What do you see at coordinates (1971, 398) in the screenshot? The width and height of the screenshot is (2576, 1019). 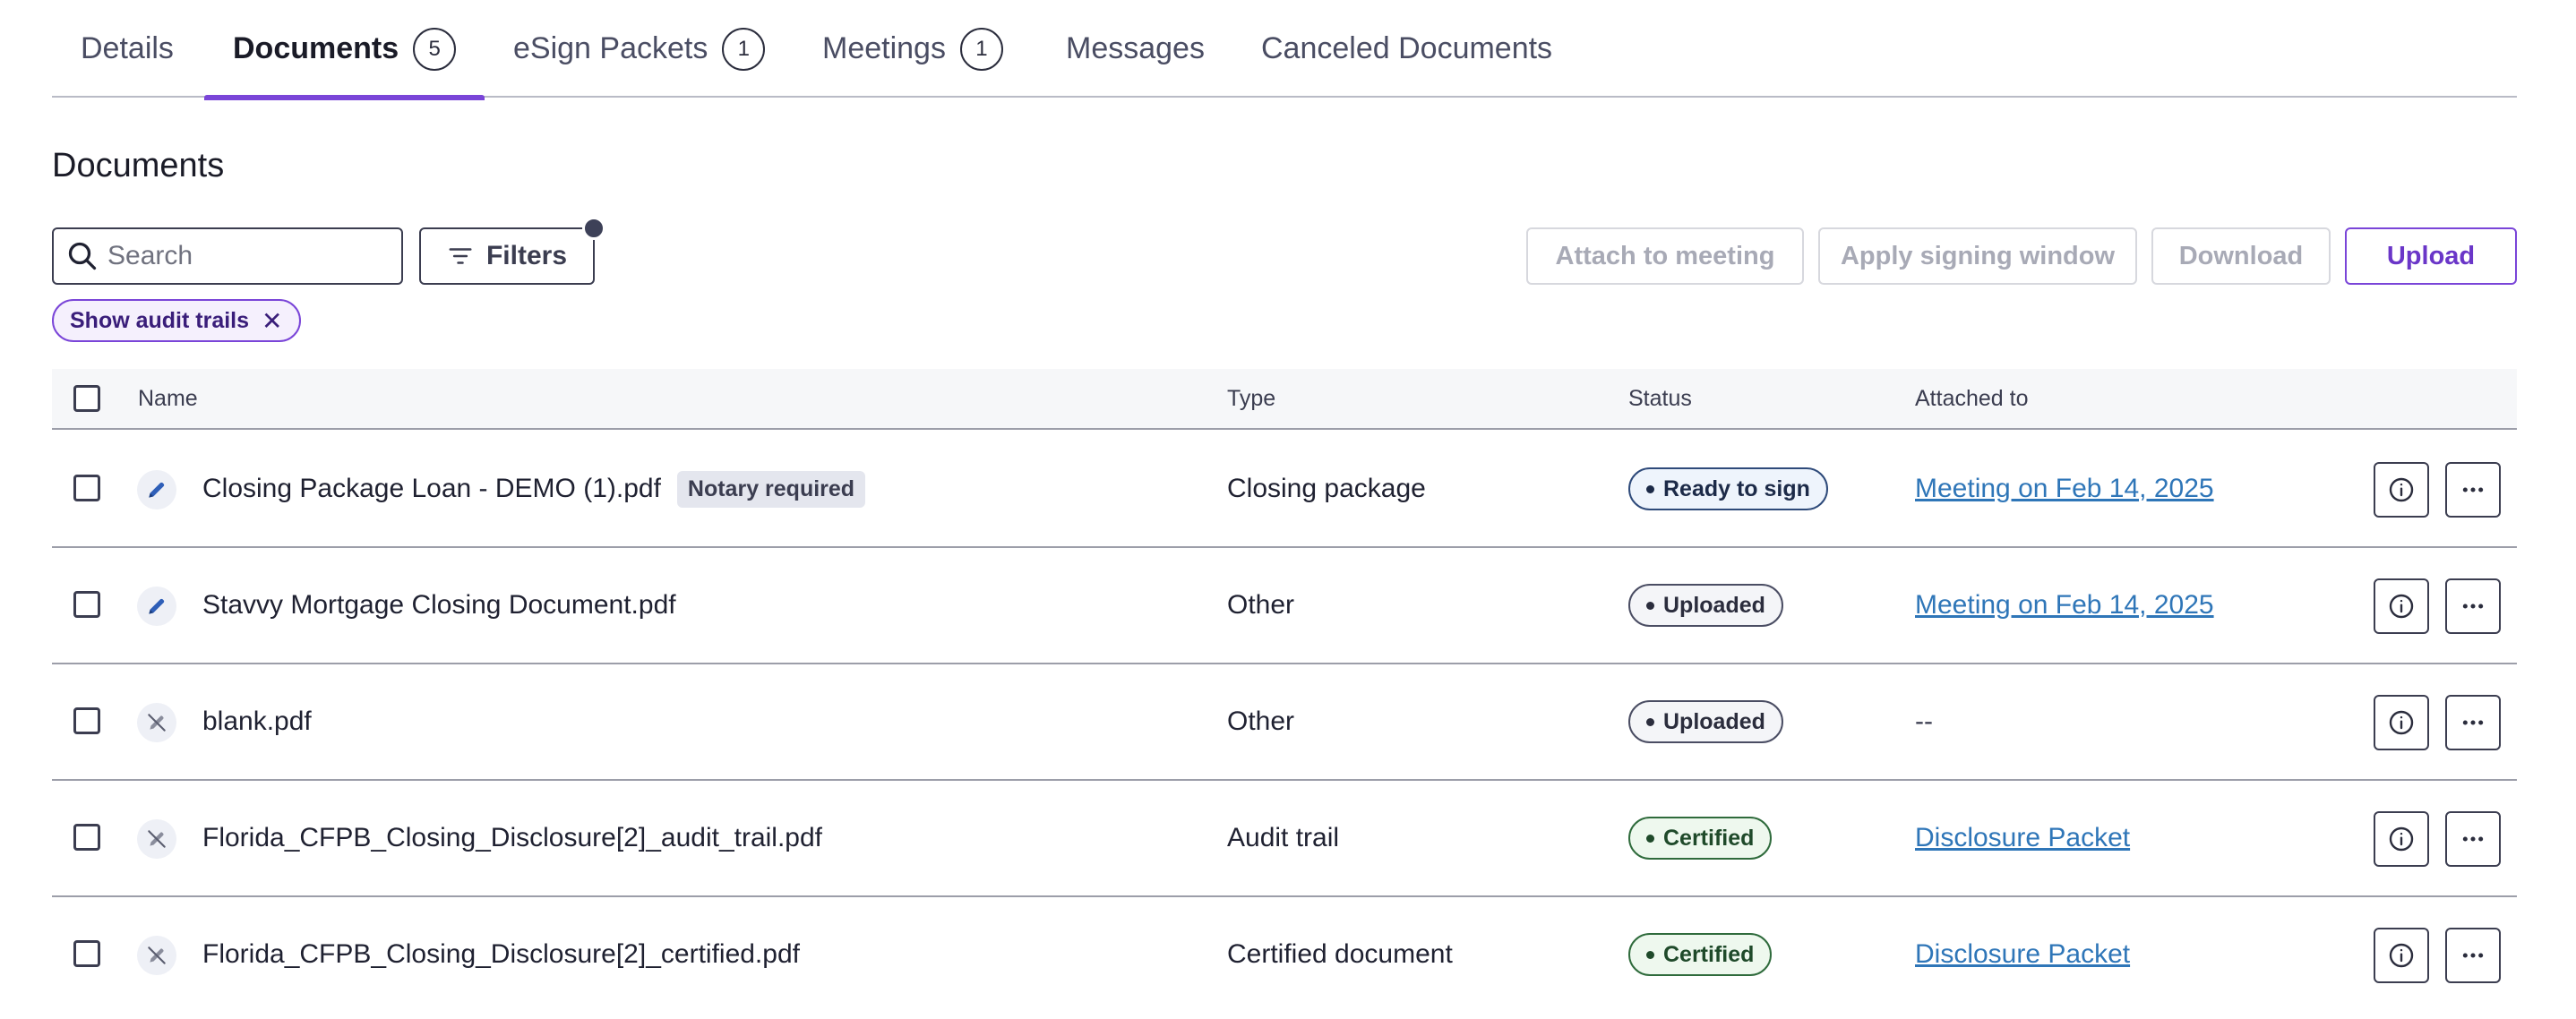 I see `column-header-attached-to: Attached to` at bounding box center [1971, 398].